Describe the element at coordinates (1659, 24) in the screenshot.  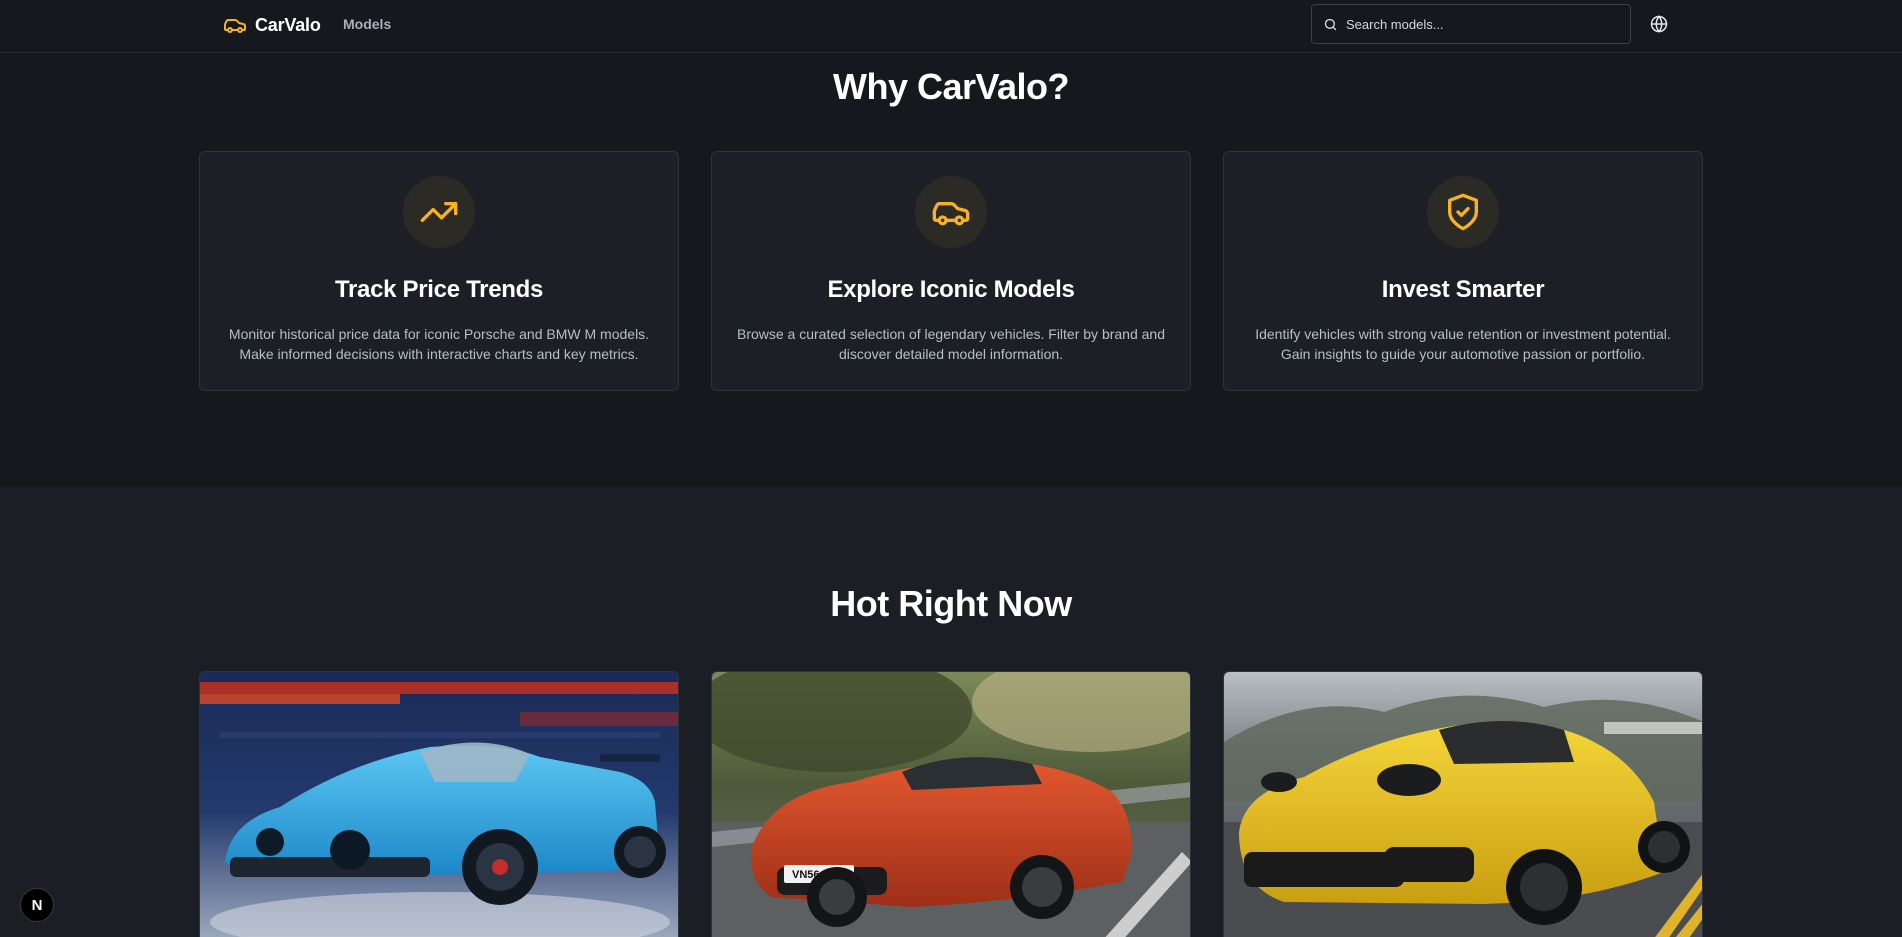
I see `globe-icon` at that location.